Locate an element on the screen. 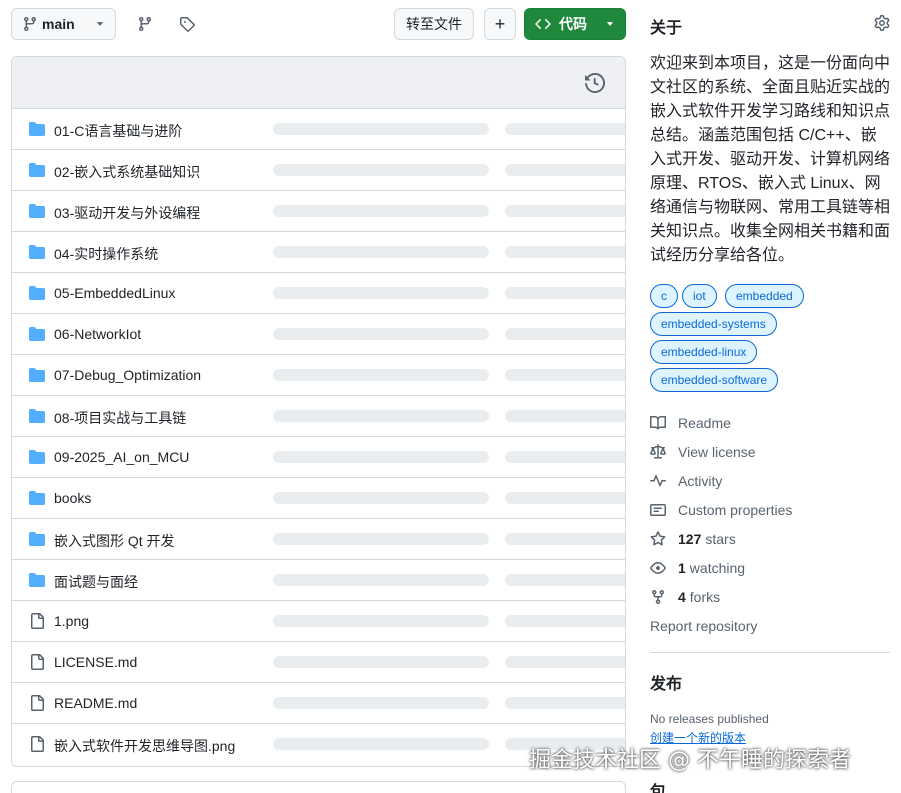 The width and height of the screenshot is (901, 793). custom-properties-label: Custom properties is located at coordinates (735, 510).